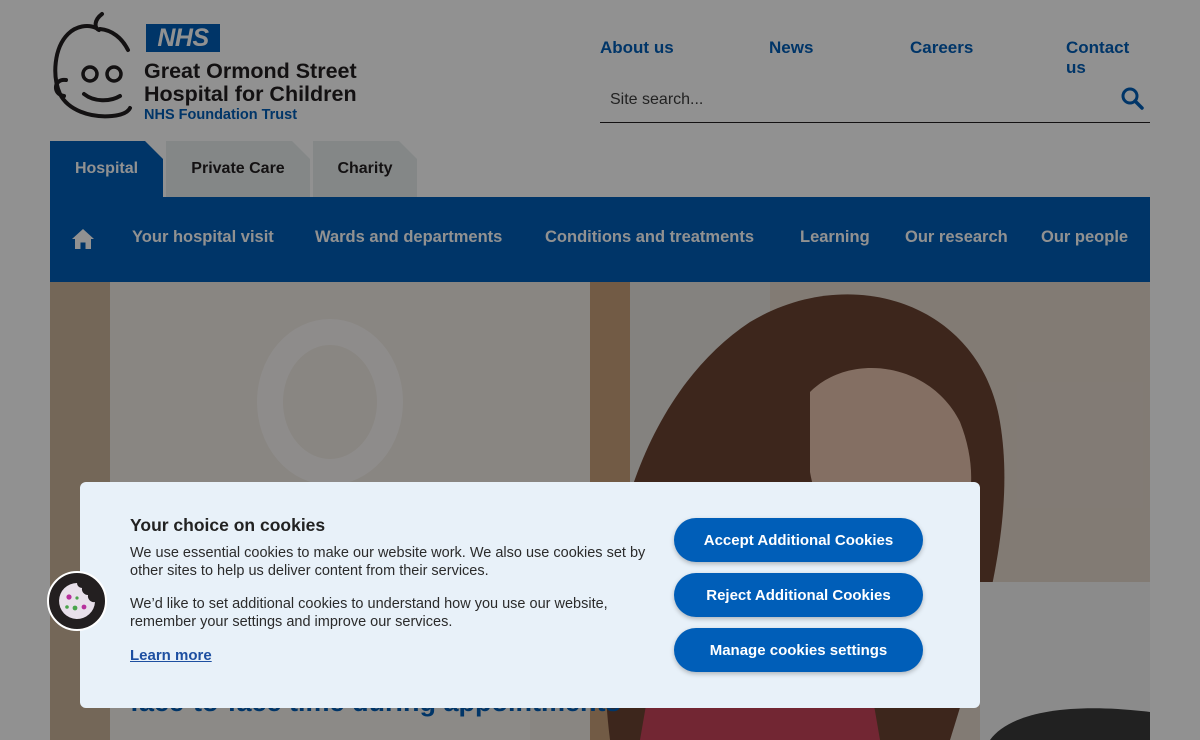 This screenshot has height=740, width=1200. I want to click on cookie-icon, so click(77, 601).